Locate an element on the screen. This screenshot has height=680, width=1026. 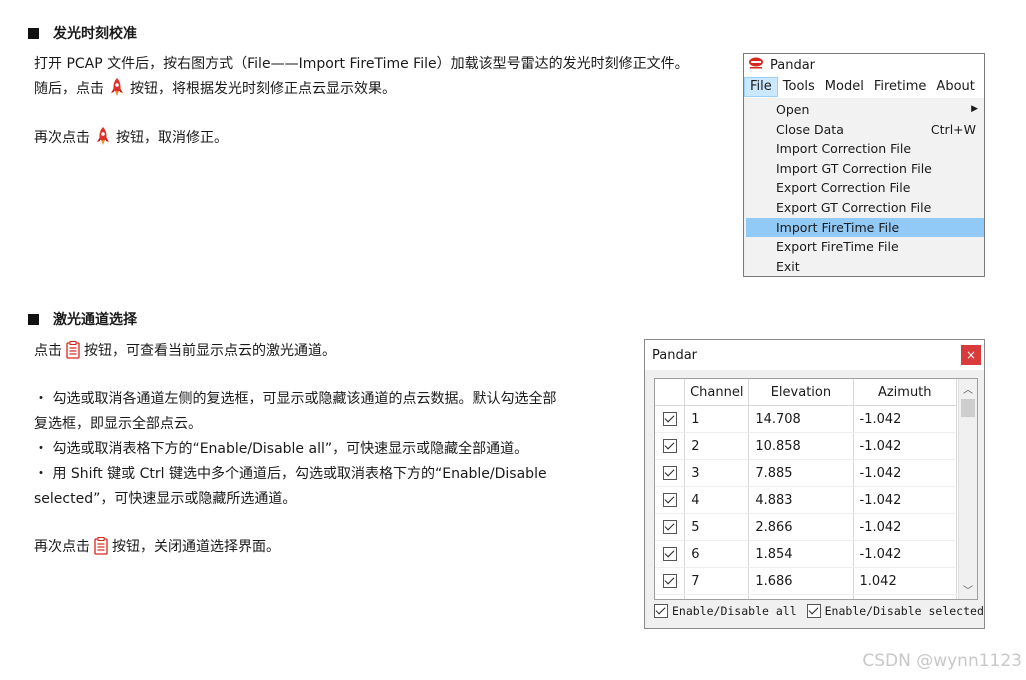
enable-all-checkbox is located at coordinates (661, 611).